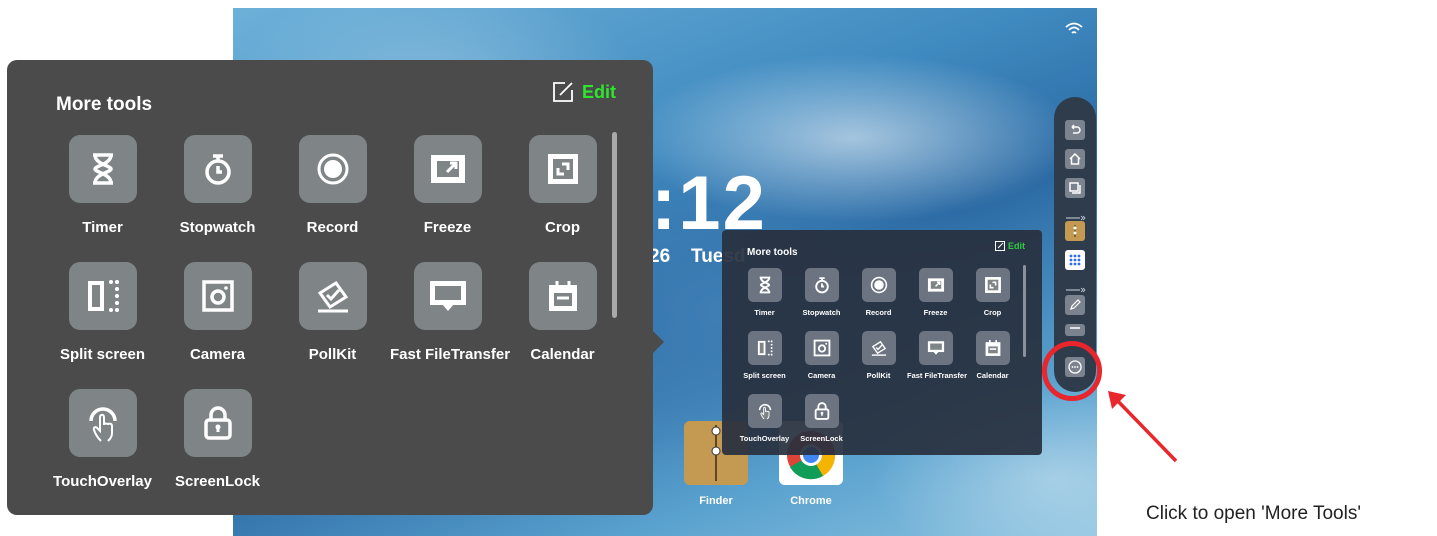 This screenshot has width=1437, height=536. What do you see at coordinates (811, 501) in the screenshot?
I see `chrome-label: Chrome` at bounding box center [811, 501].